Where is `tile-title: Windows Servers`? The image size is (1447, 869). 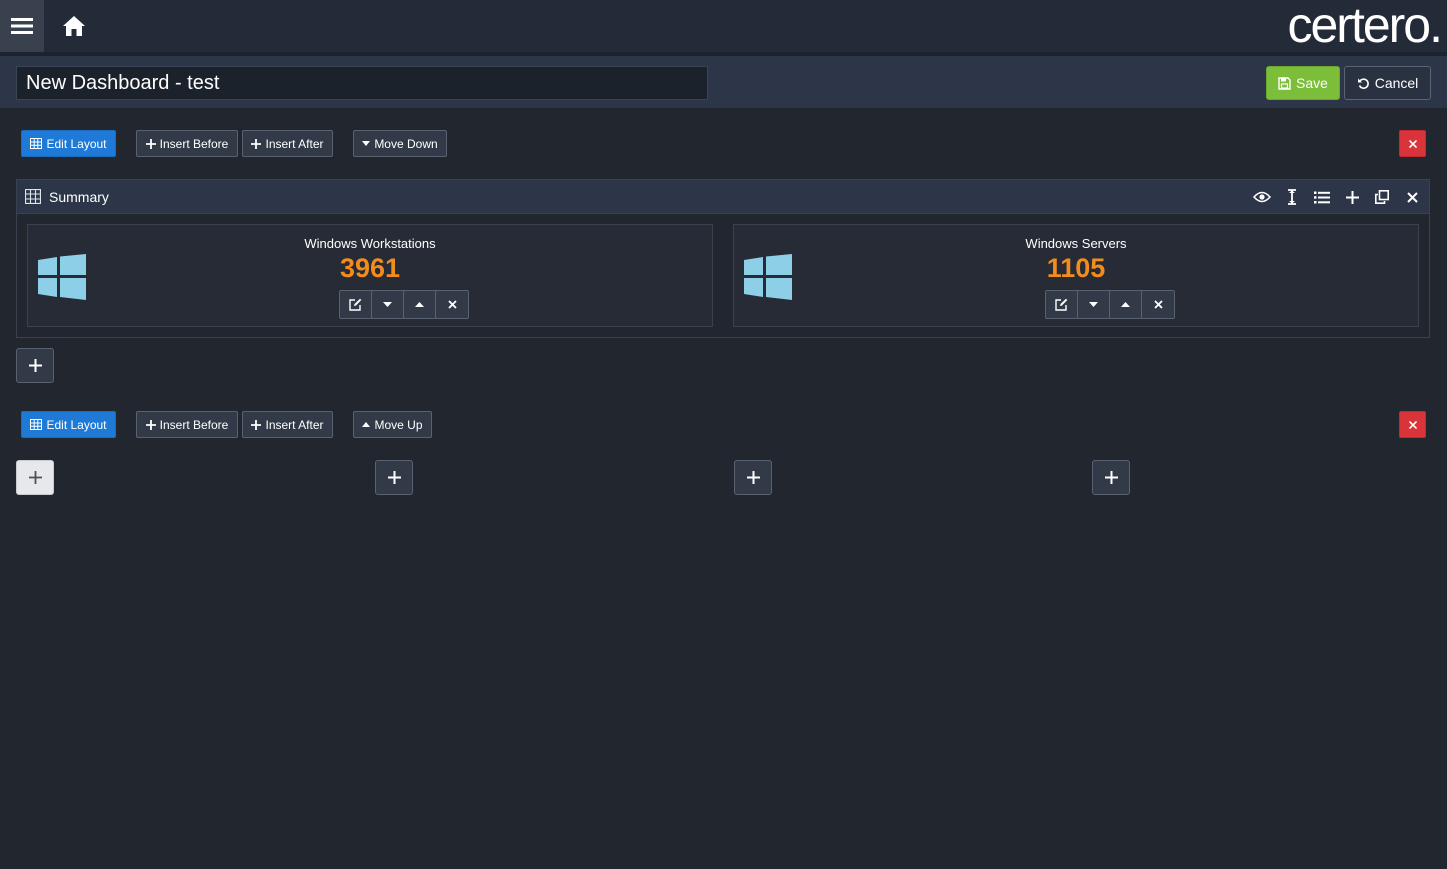 tile-title: Windows Servers is located at coordinates (1076, 243).